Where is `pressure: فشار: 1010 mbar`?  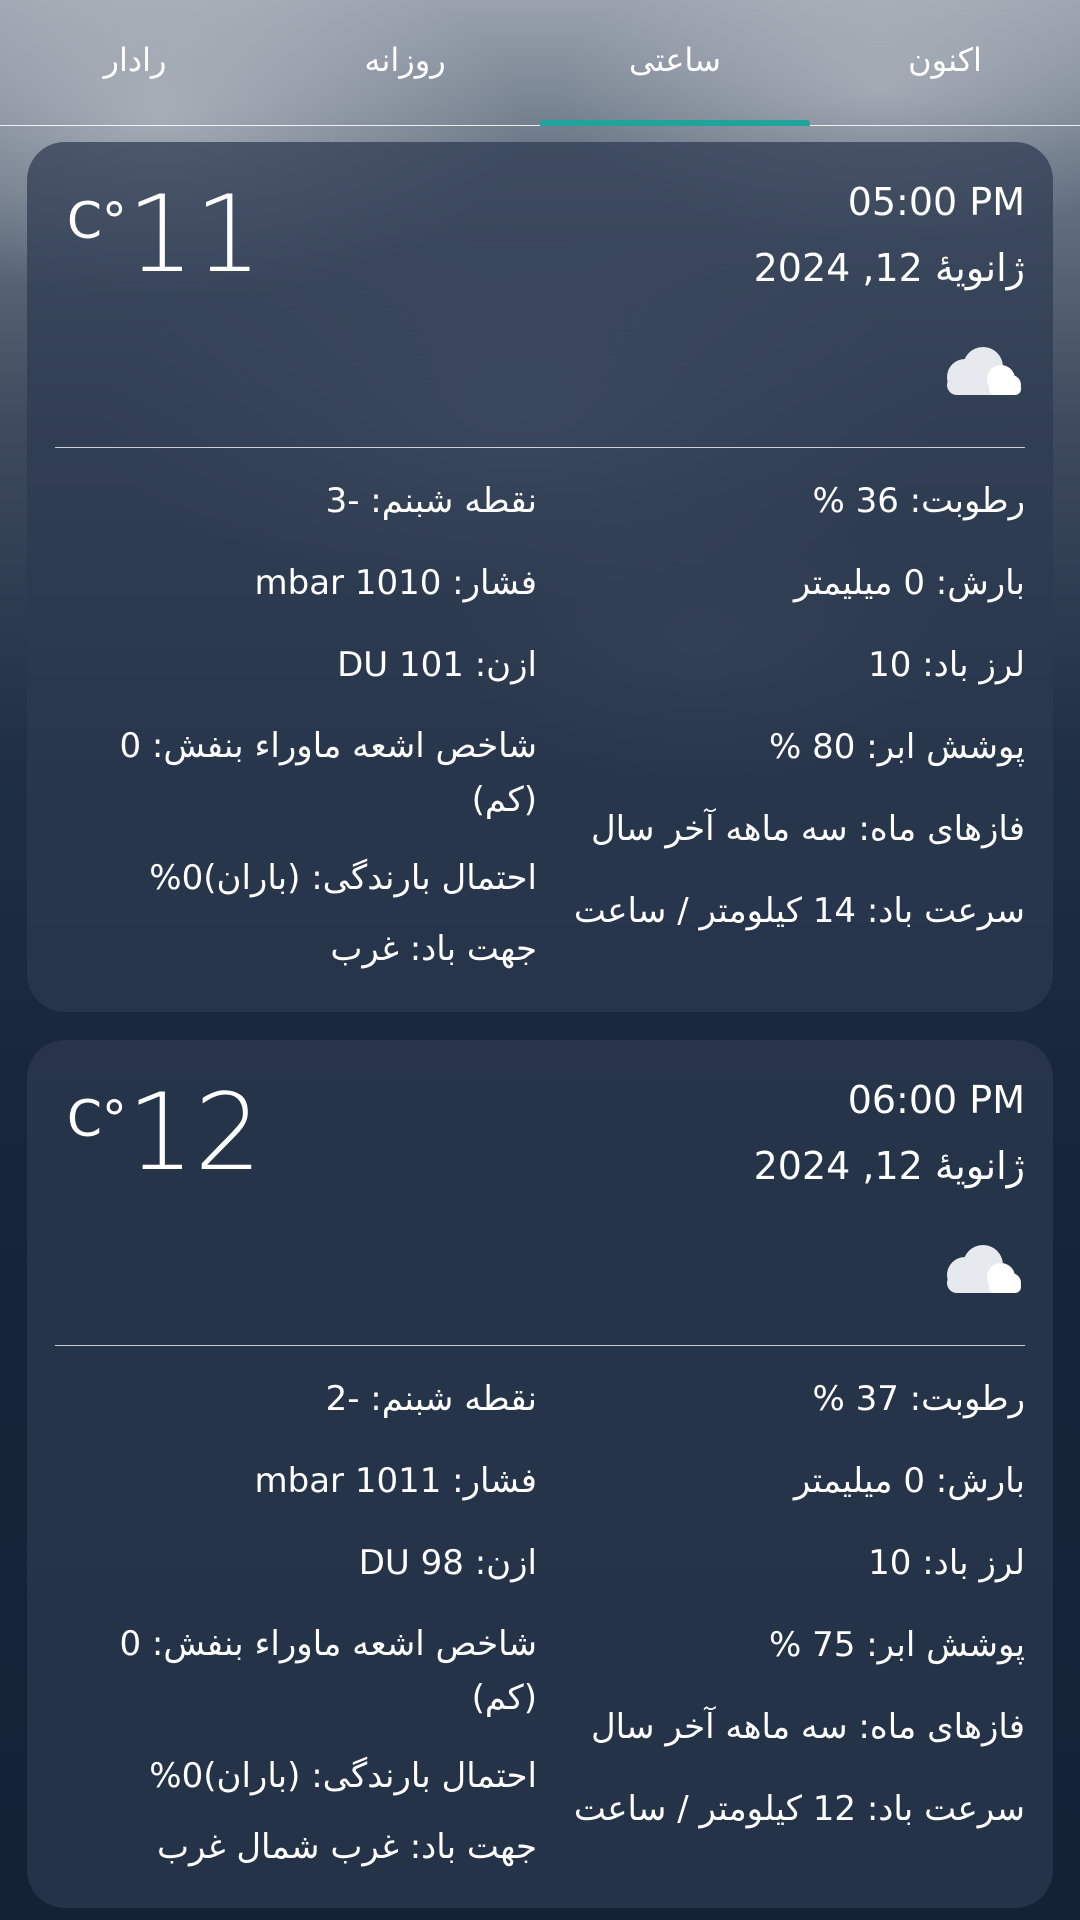
pressure: فشار: 1010 mbar is located at coordinates (395, 583).